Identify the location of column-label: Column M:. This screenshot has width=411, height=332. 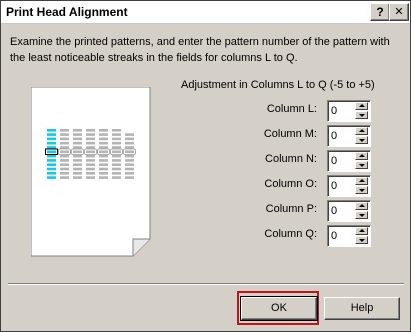
(290, 134).